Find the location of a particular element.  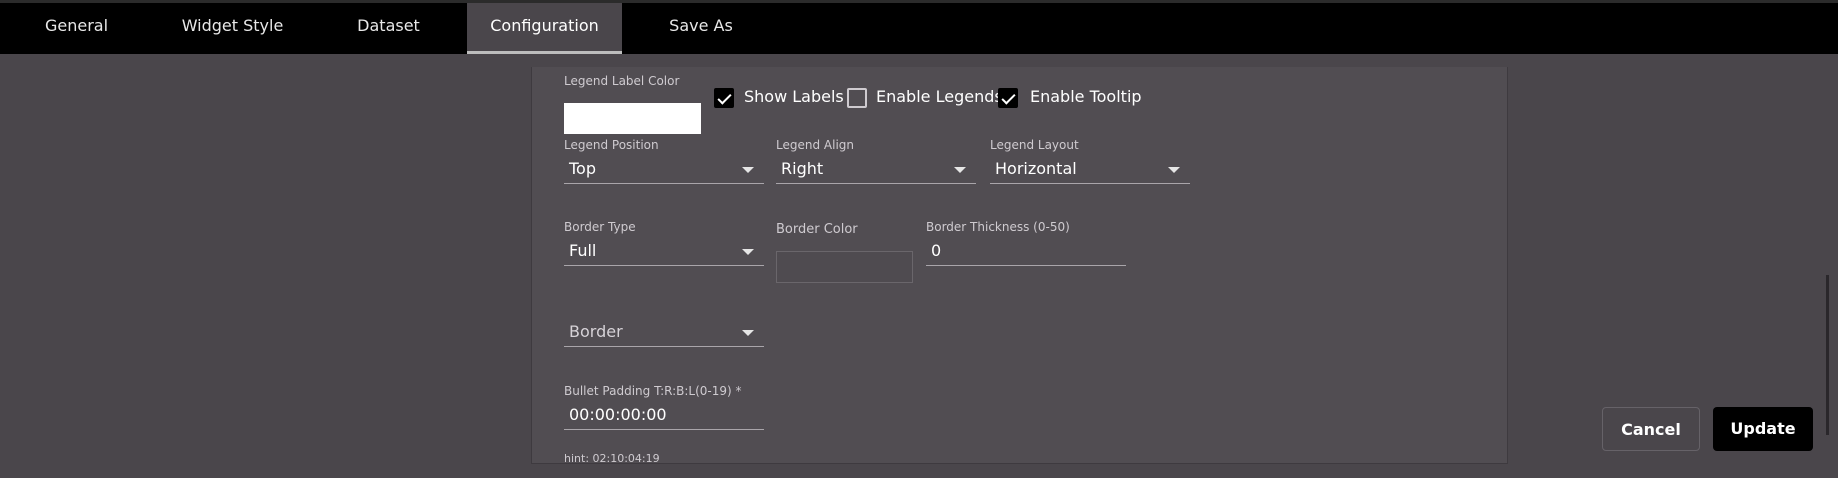

border-select: Border is located at coordinates (664, 333).